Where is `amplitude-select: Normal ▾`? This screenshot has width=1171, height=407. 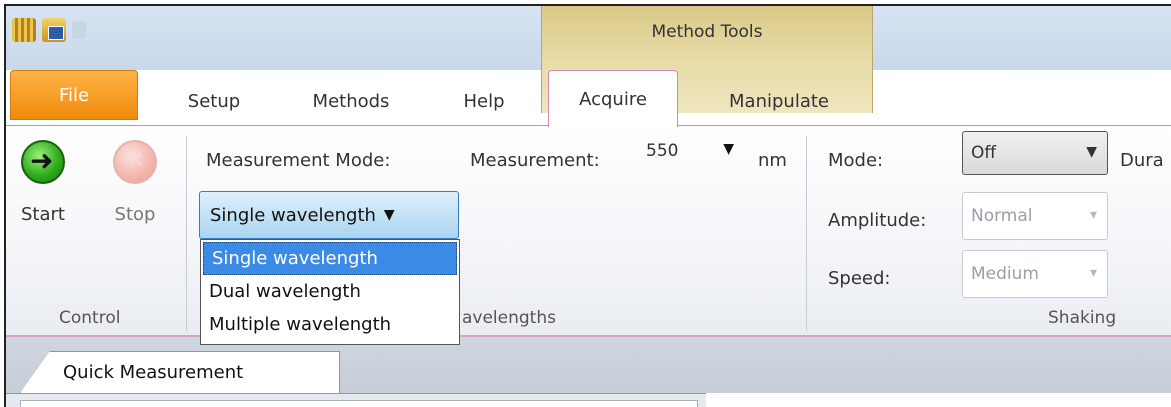 amplitude-select: Normal ▾ is located at coordinates (1035, 216).